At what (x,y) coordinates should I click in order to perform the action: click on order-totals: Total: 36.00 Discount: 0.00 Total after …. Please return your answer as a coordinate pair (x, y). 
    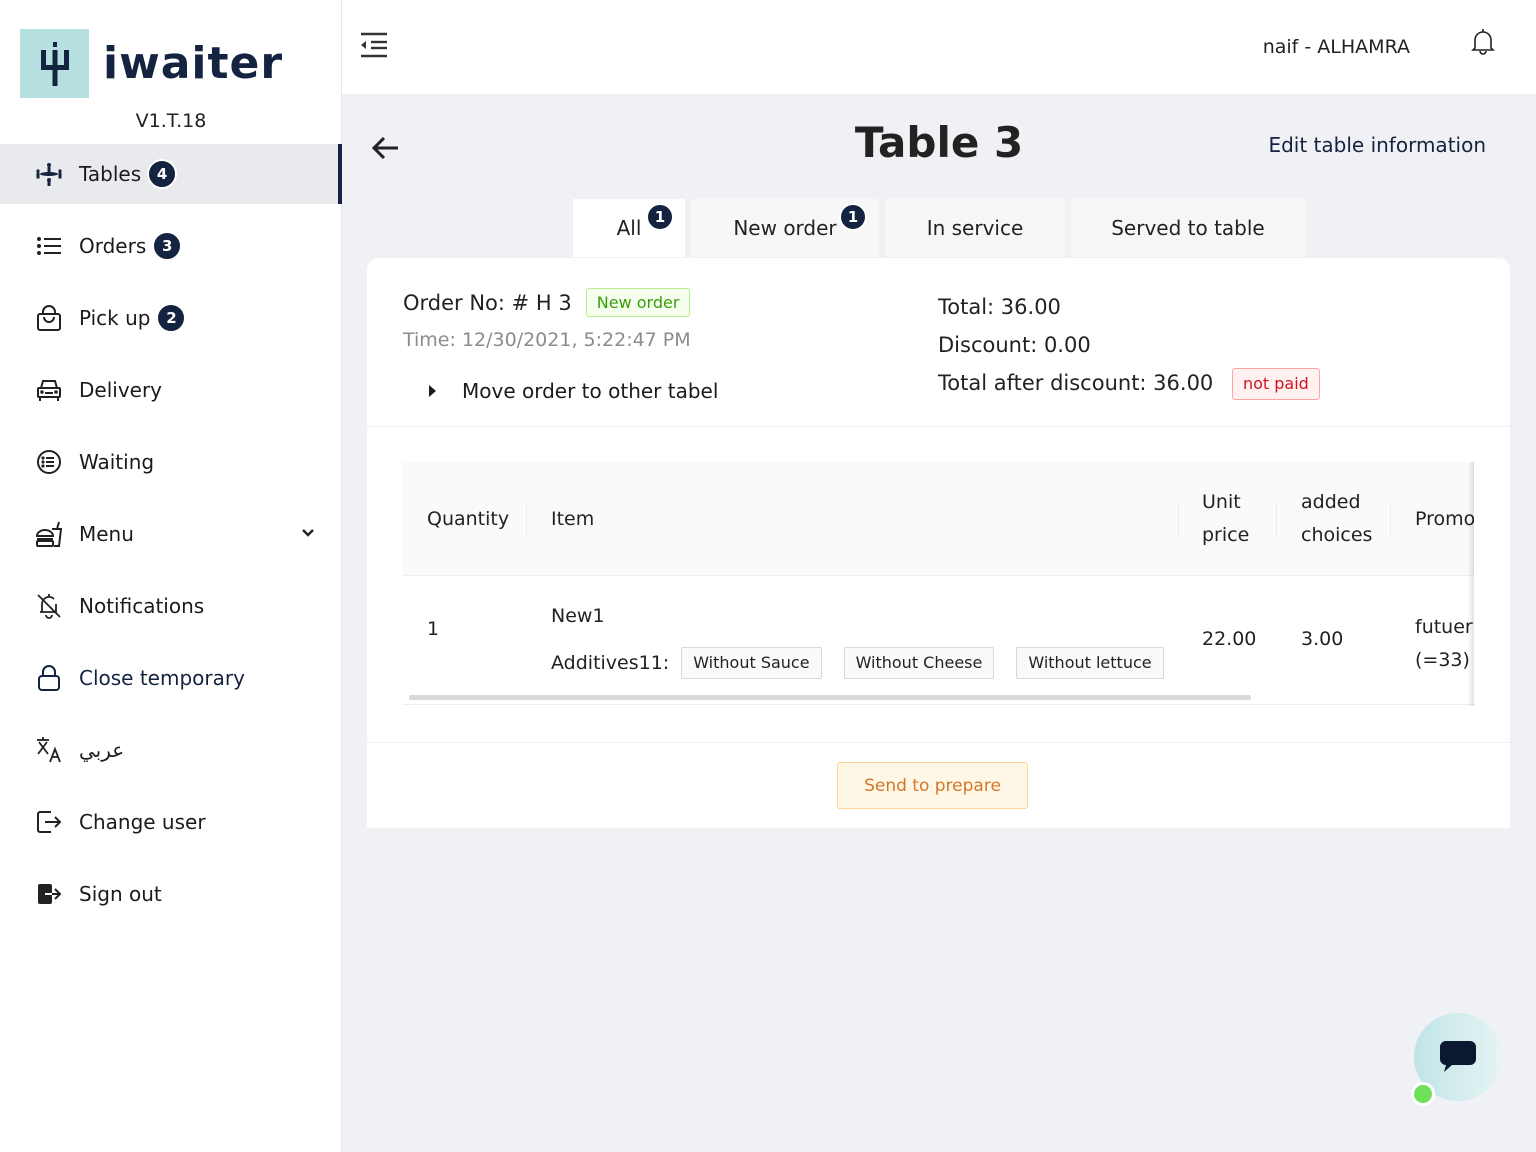
    Looking at the image, I should click on (1129, 345).